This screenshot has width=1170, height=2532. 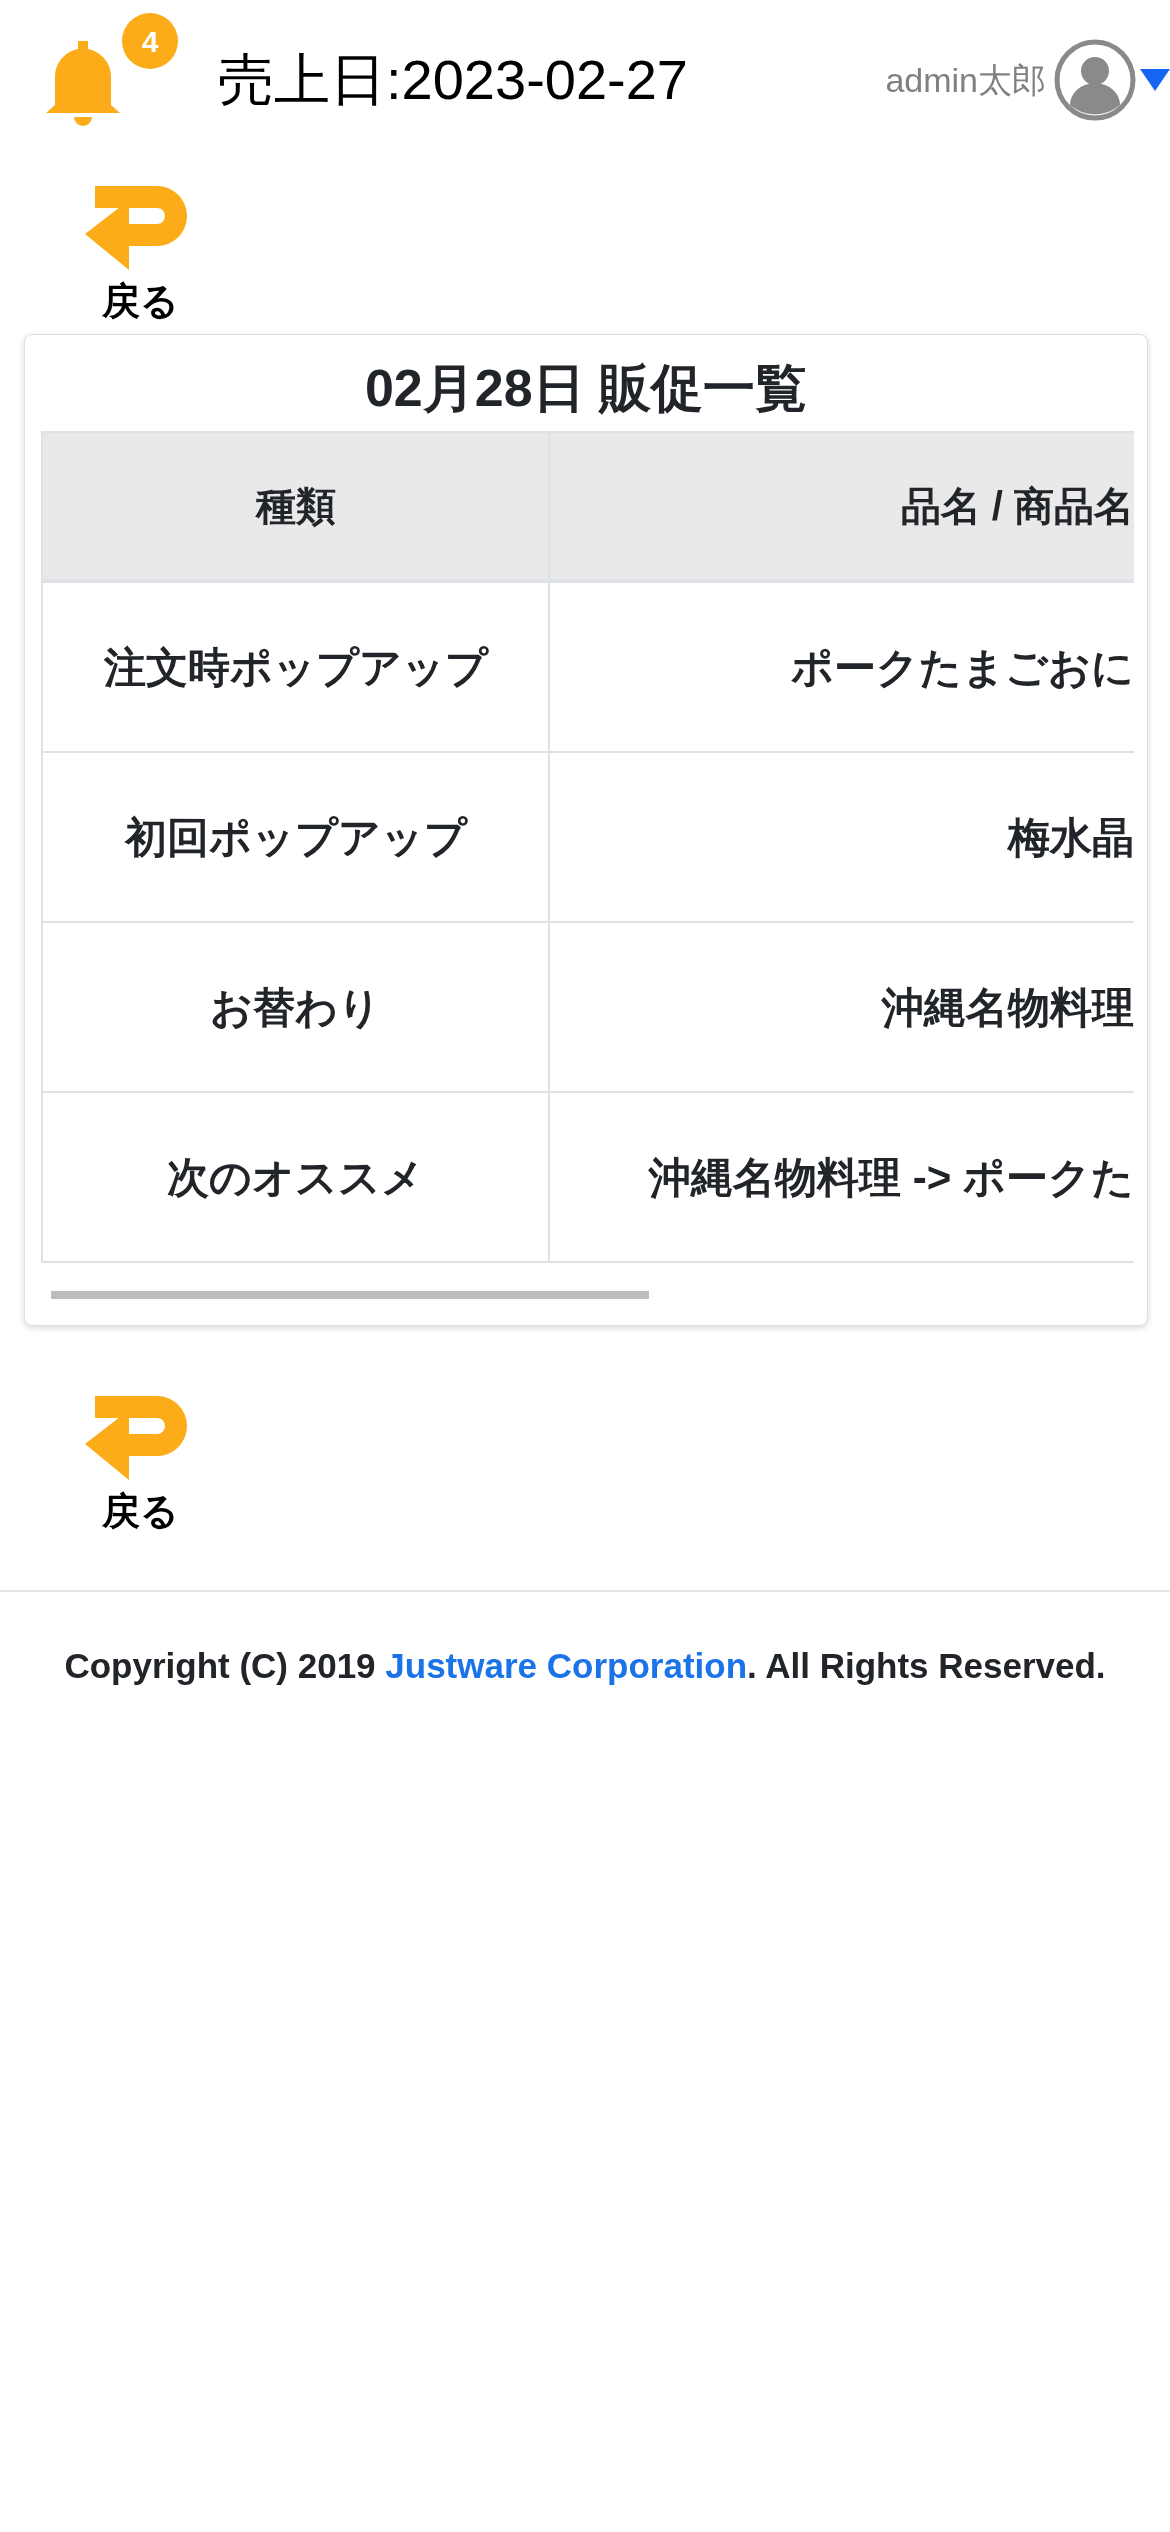 What do you see at coordinates (296, 838) in the screenshot?
I see `table-cell: 初回ポップアップ` at bounding box center [296, 838].